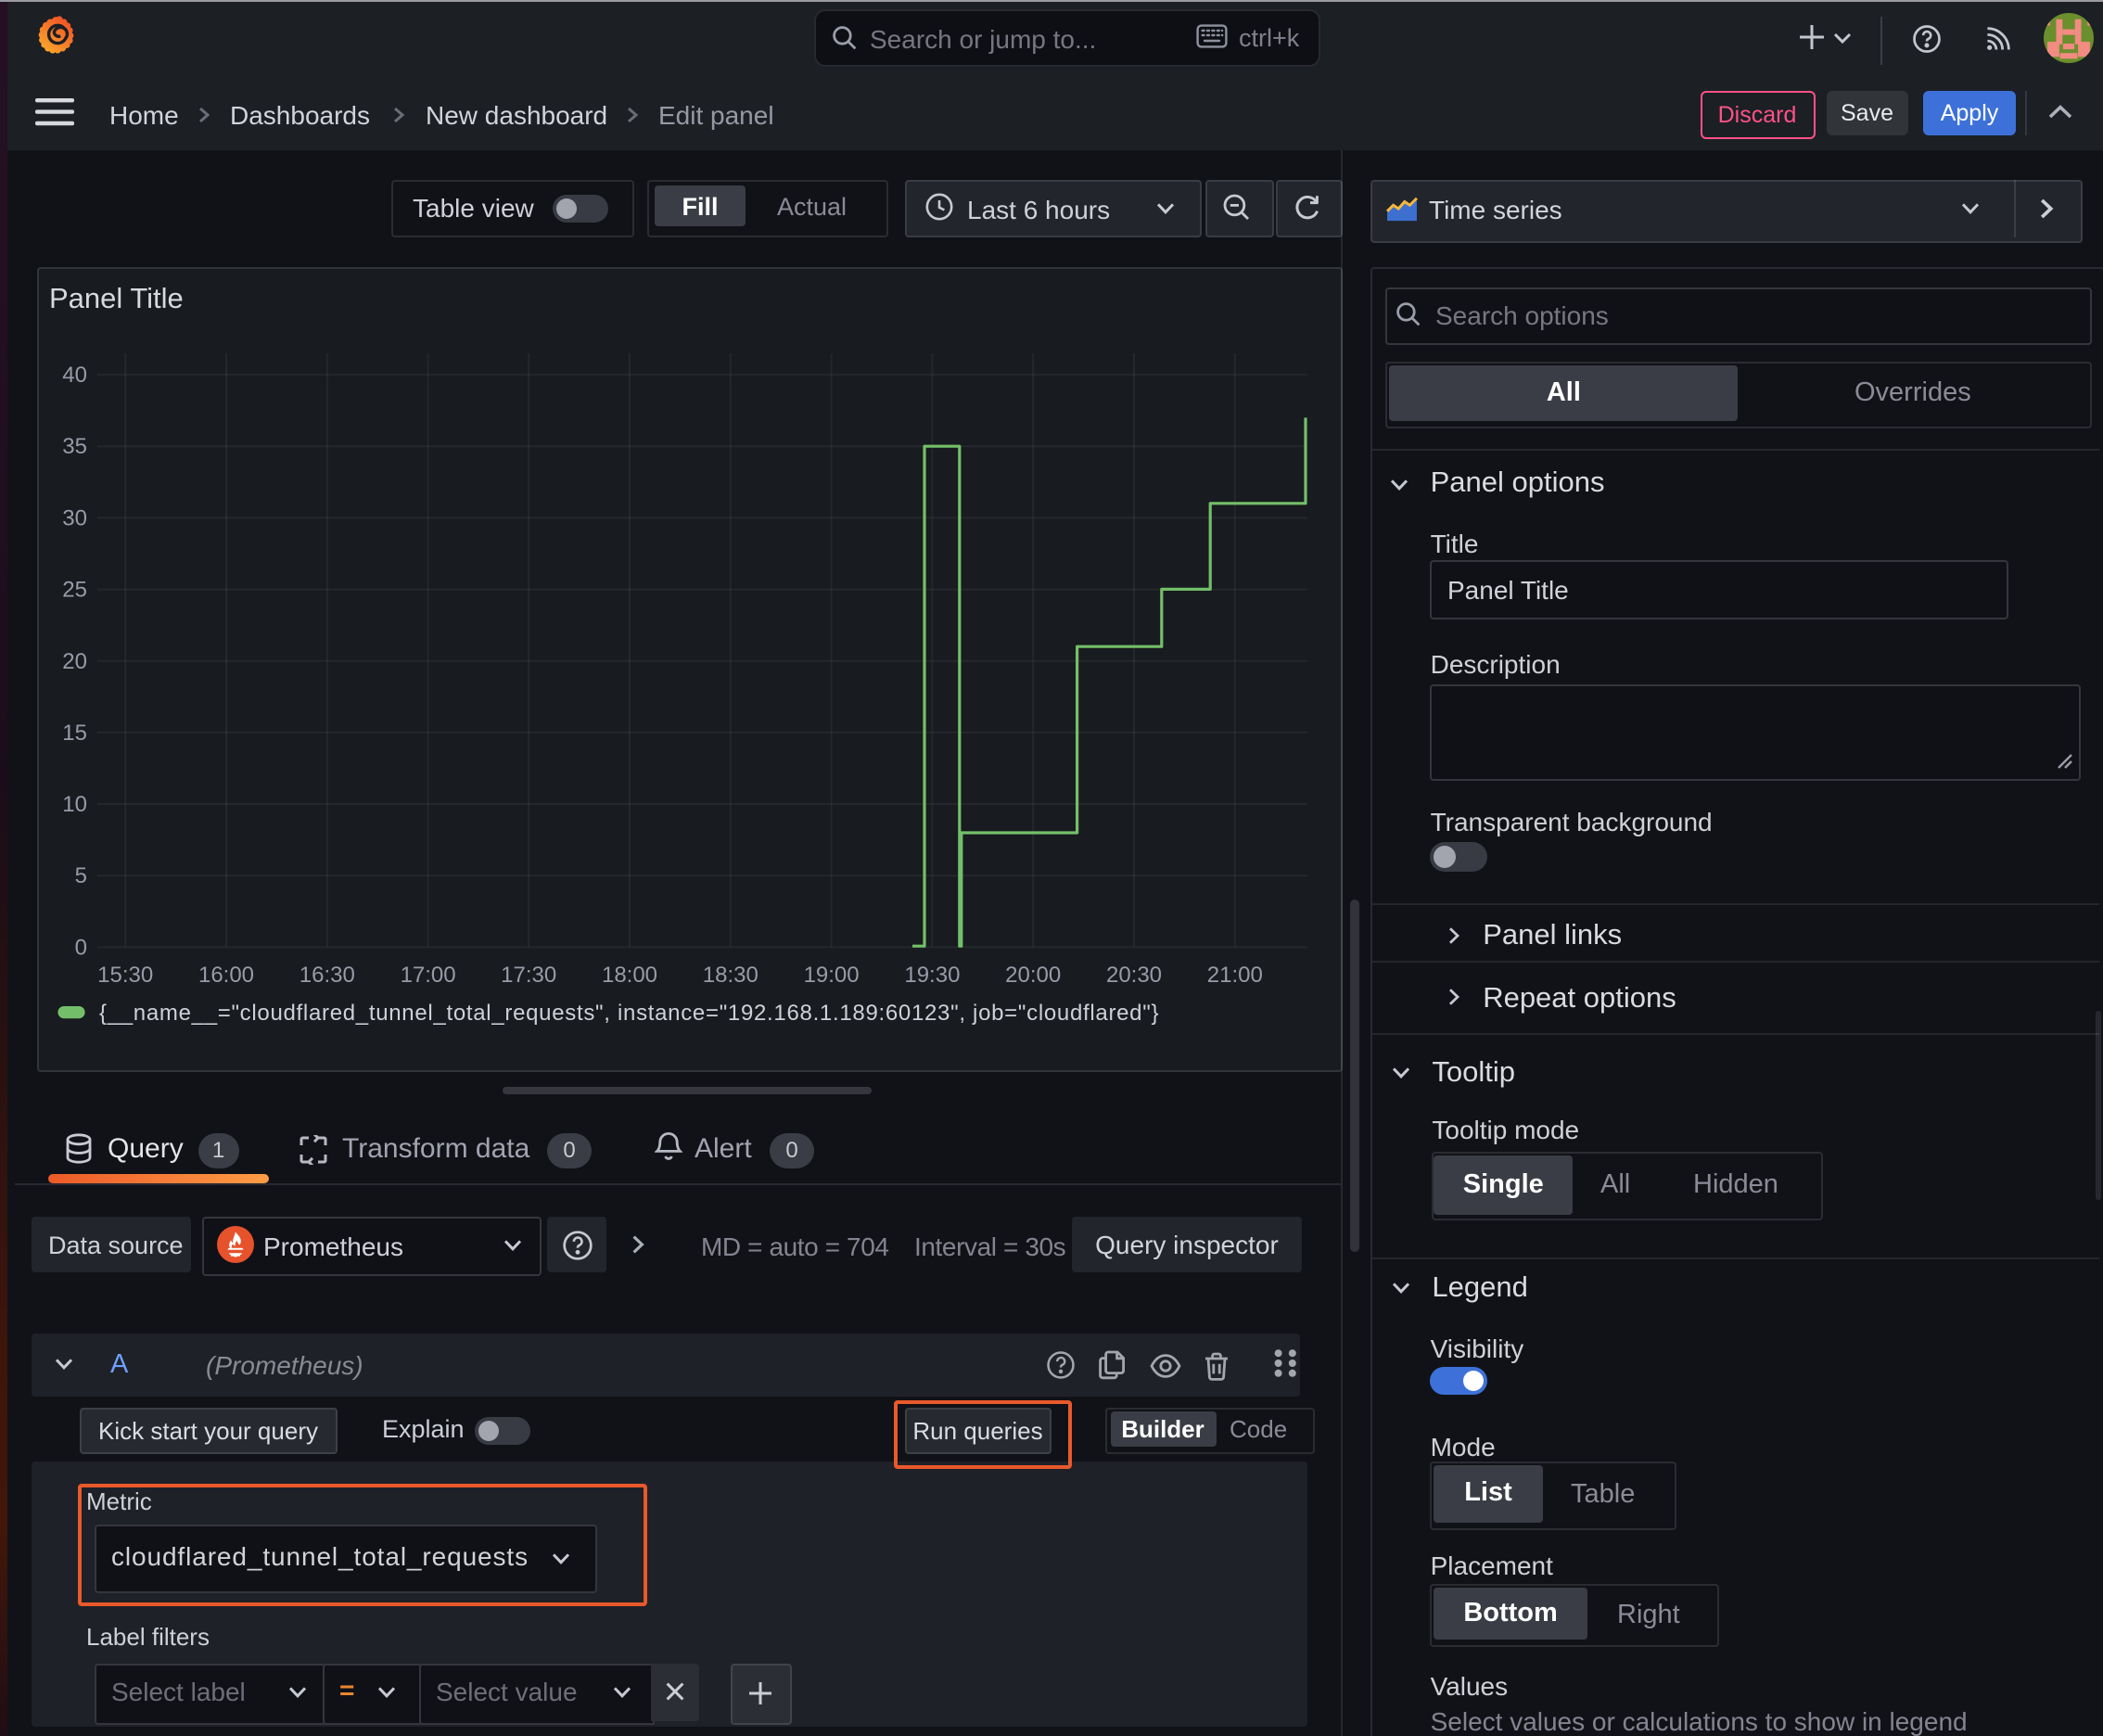  What do you see at coordinates (73, 517) in the screenshot?
I see `svg-text: 30` at bounding box center [73, 517].